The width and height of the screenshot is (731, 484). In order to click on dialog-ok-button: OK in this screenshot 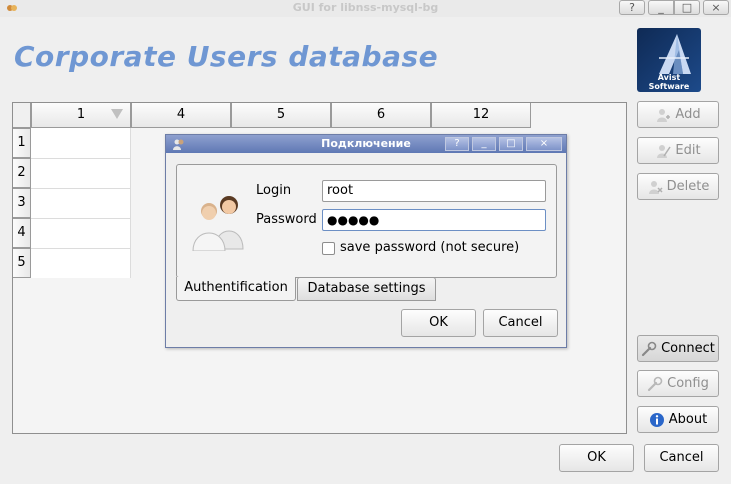, I will do `click(438, 323)`.